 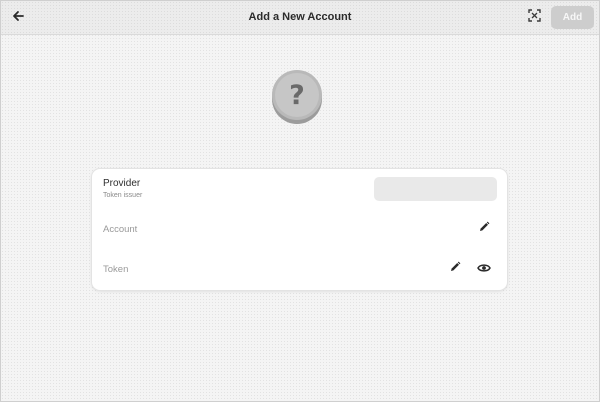 What do you see at coordinates (299, 269) in the screenshot?
I see `token-row: Token` at bounding box center [299, 269].